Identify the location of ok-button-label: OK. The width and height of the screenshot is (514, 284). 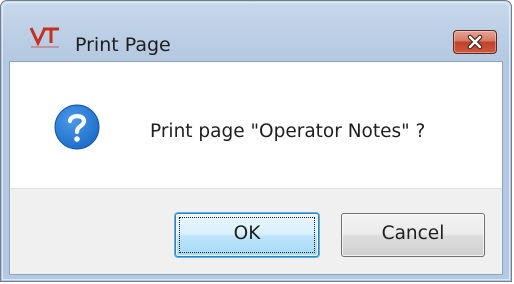
(247, 233).